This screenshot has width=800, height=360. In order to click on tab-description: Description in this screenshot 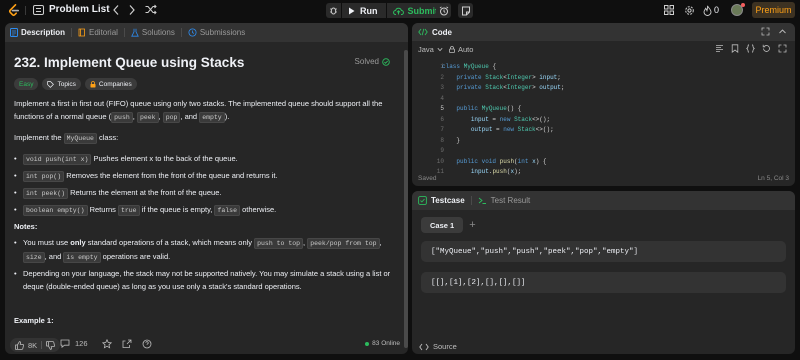, I will do `click(40, 32)`.